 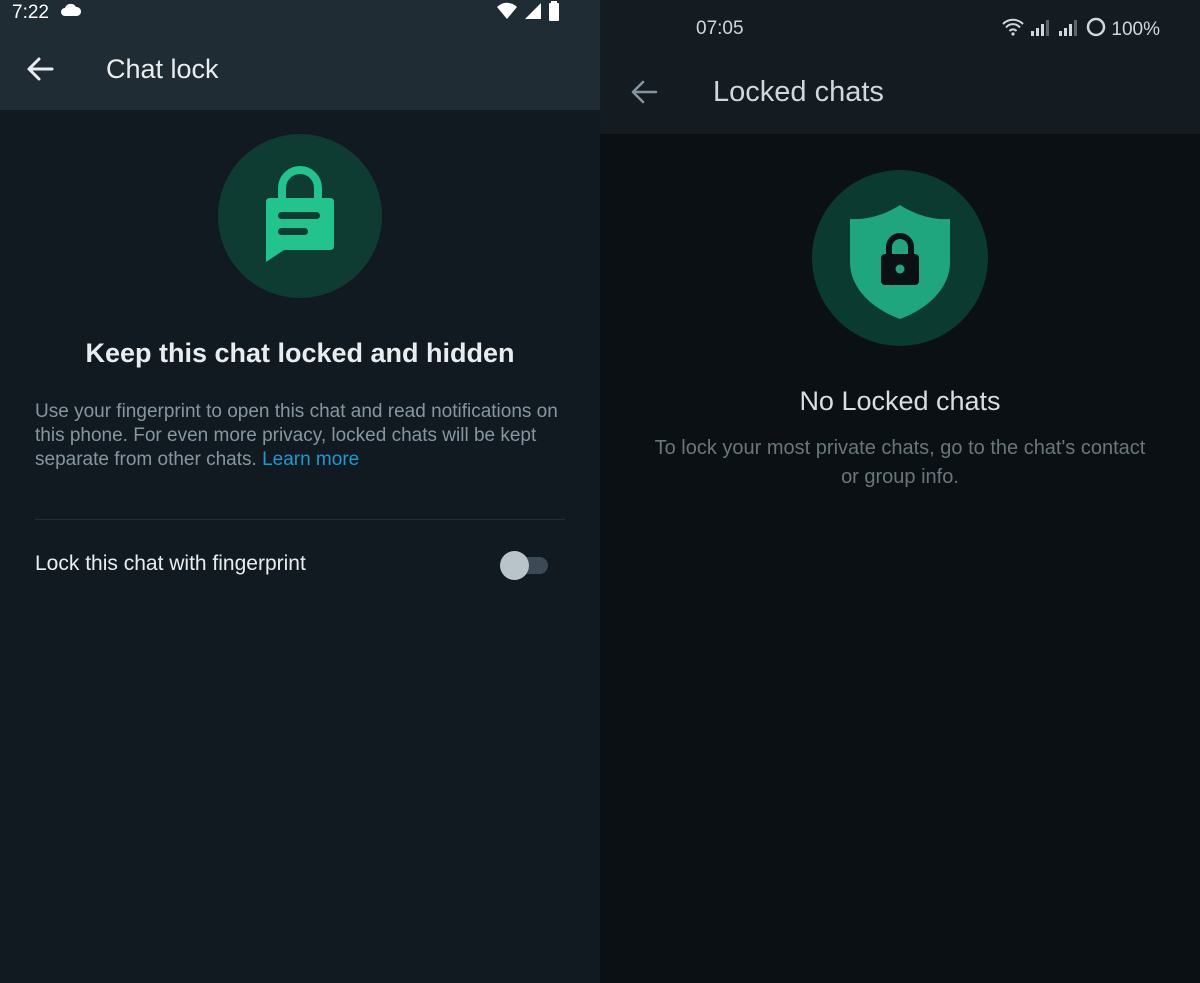 I want to click on toggle-thumb, so click(x=514, y=565).